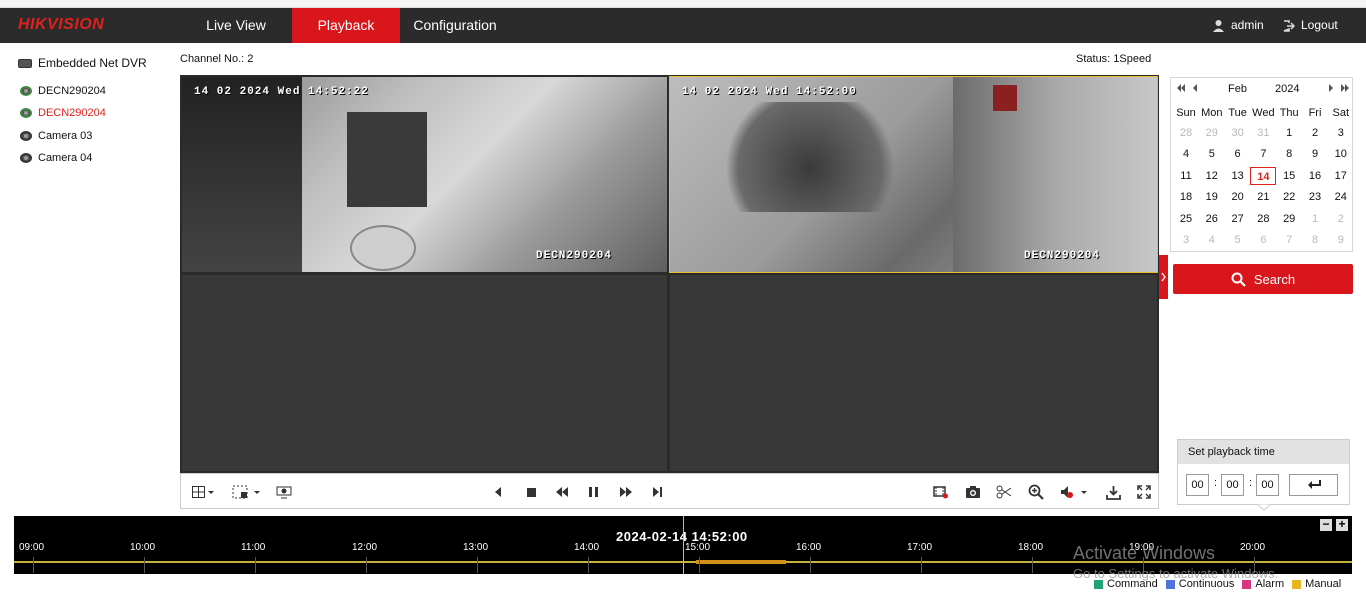  What do you see at coordinates (683, 545) in the screenshot?
I see `timeline-cursor` at bounding box center [683, 545].